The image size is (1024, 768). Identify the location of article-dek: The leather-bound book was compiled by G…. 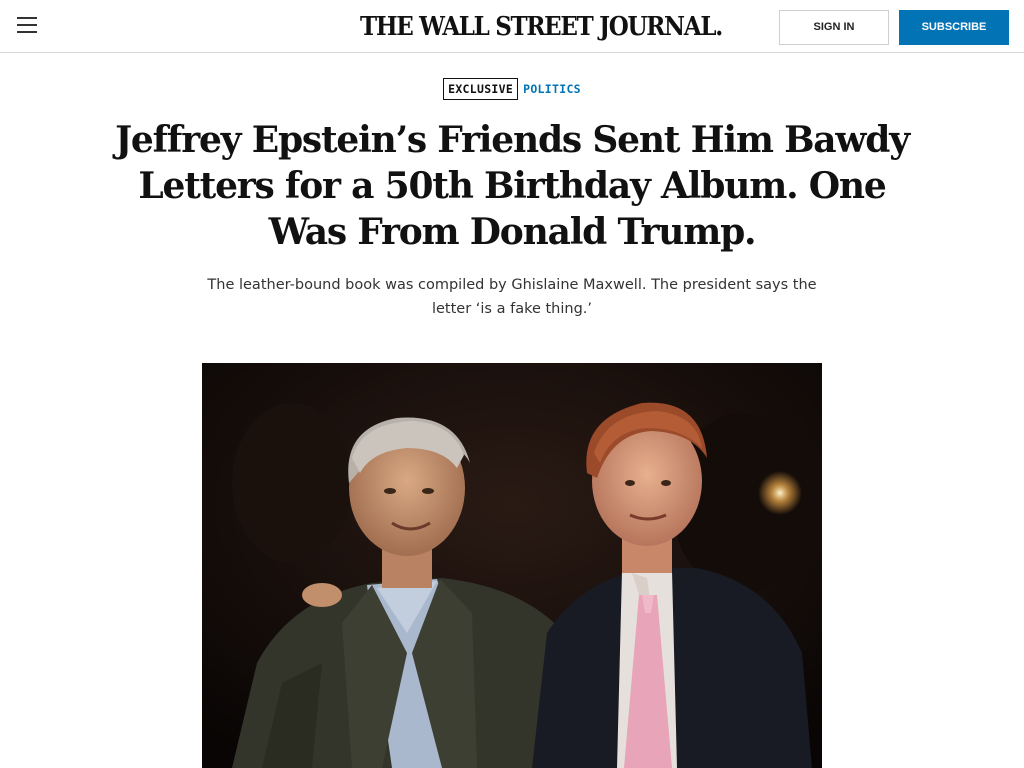
(512, 297).